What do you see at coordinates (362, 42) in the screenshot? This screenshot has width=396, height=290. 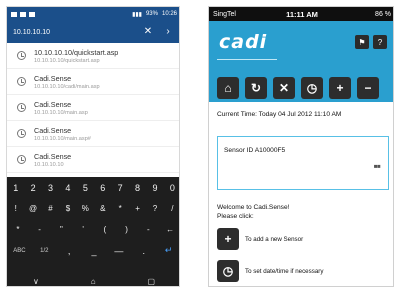 I see `settings-icon: ⚑` at bounding box center [362, 42].